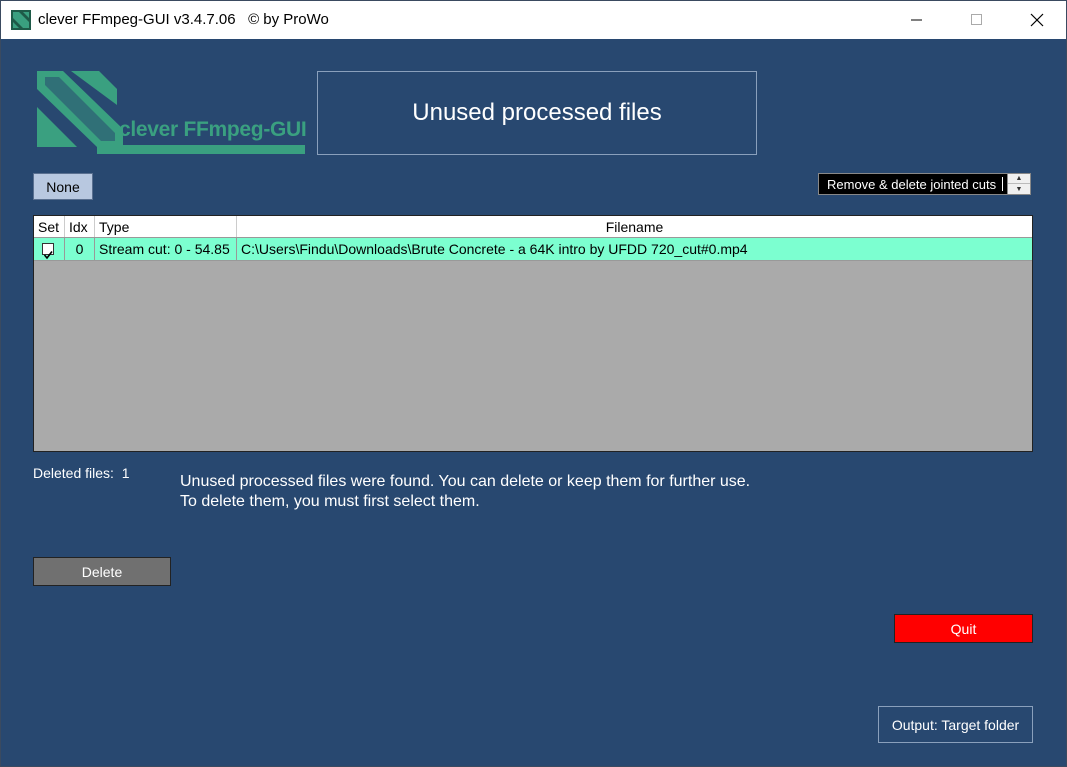  What do you see at coordinates (1002, 184) in the screenshot?
I see `text-caret` at bounding box center [1002, 184].